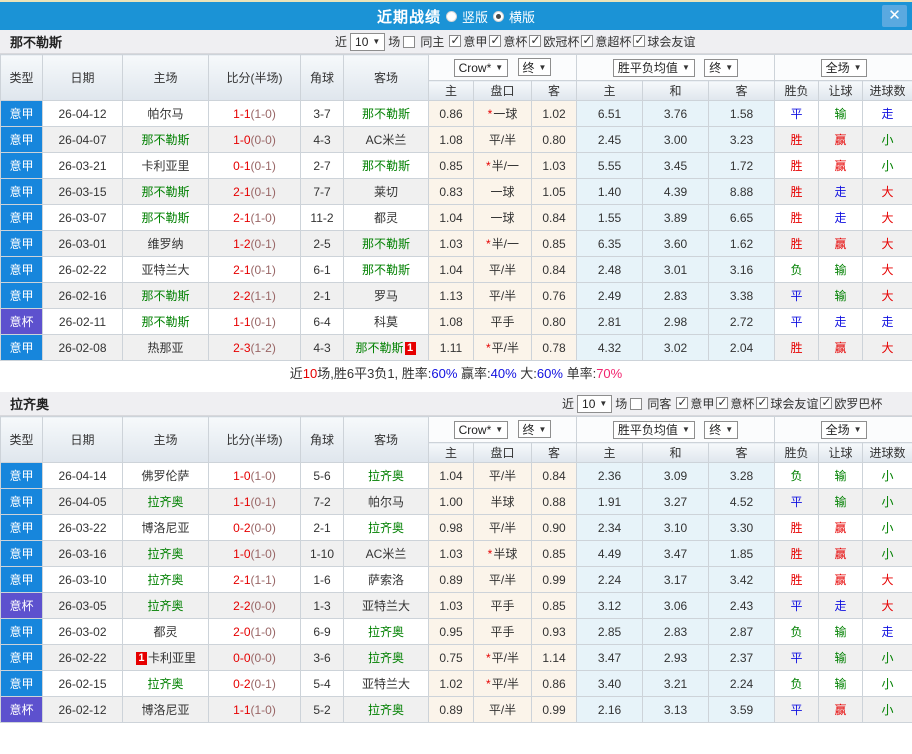 The image size is (912, 754). Describe the element at coordinates (851, 403) in the screenshot. I see `league-filter: 欧罗巴杯` at that location.